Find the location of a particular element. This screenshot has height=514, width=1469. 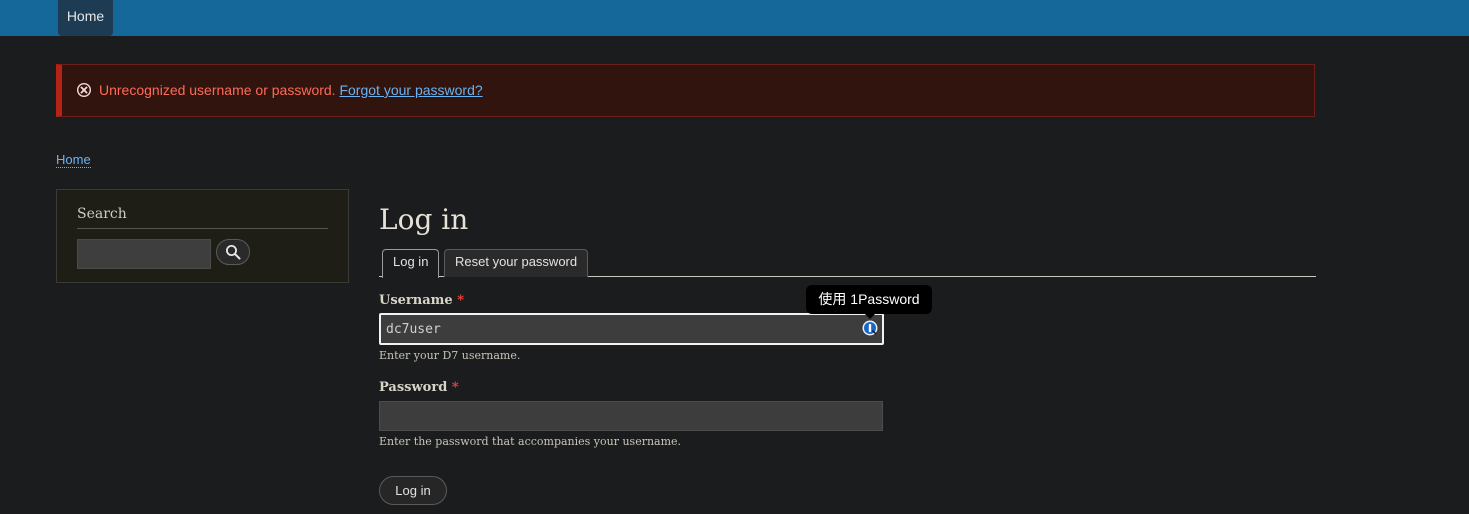

forgot-password-link: Forgot your password? is located at coordinates (410, 90).